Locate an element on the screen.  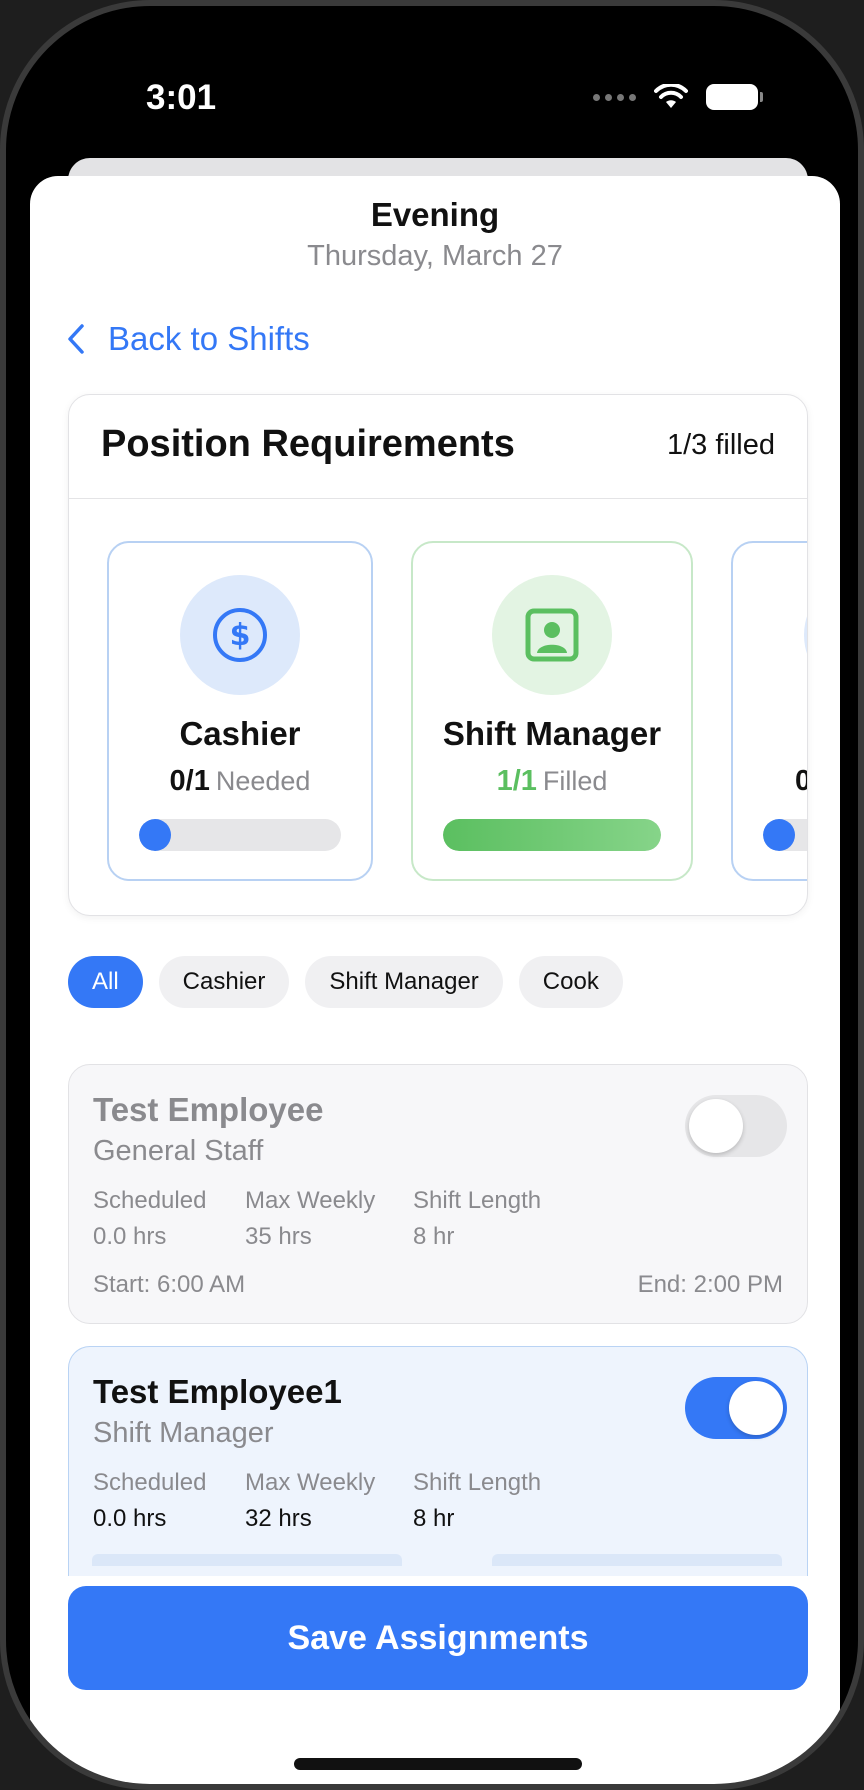
filter-chip-cashier: Cashier is located at coordinates (224, 982).